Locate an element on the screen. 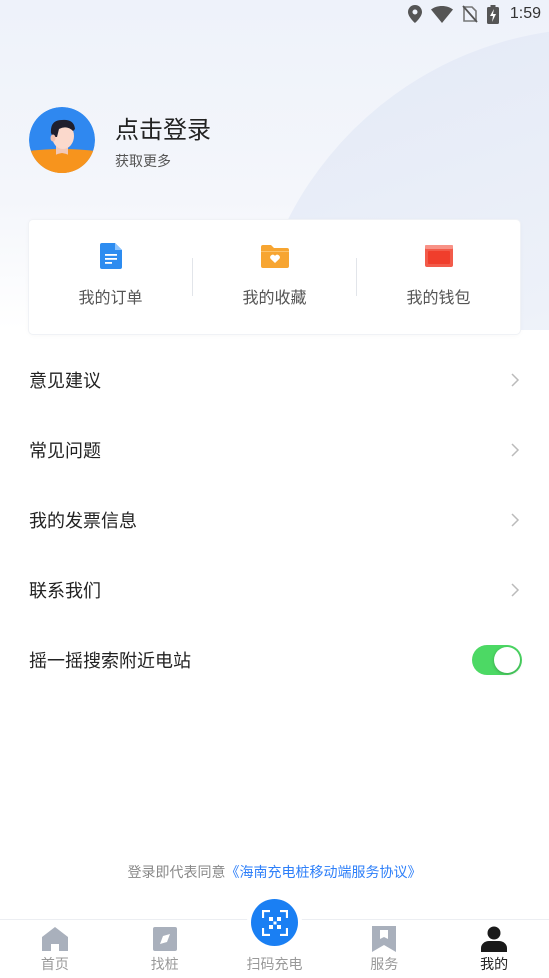 This screenshot has height=978, width=549. my-orders-button: 我的订单 is located at coordinates (110, 277).